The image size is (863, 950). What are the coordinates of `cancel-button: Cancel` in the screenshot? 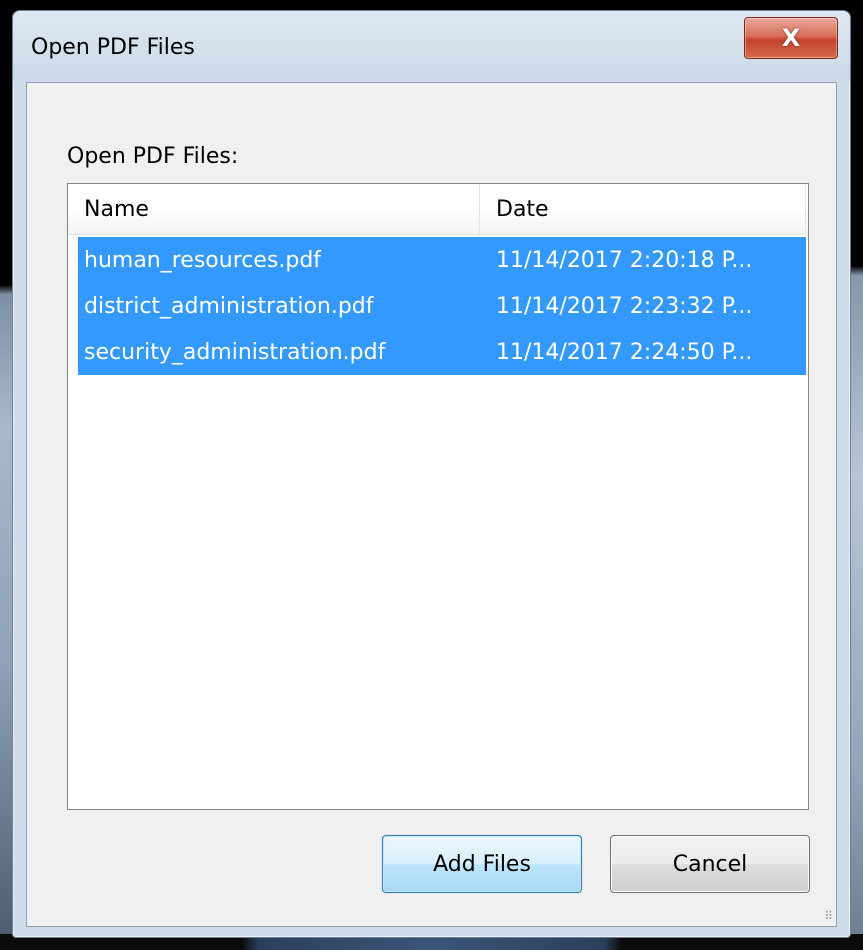 It's located at (710, 864).